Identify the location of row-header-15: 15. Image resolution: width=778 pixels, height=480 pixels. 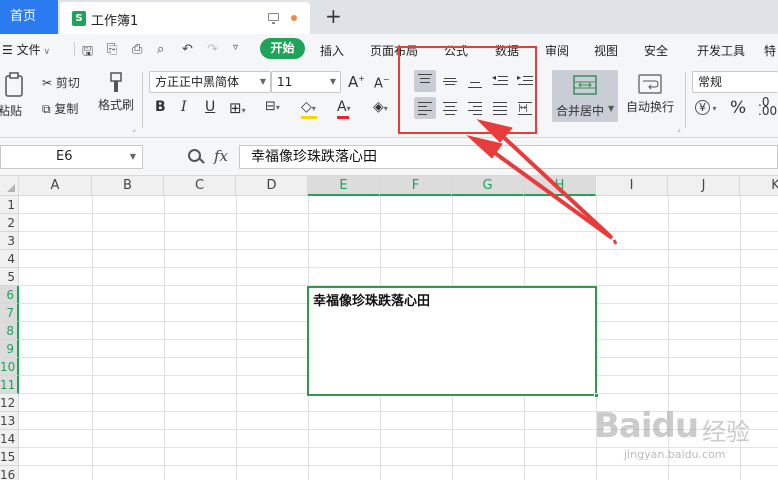
(9, 457).